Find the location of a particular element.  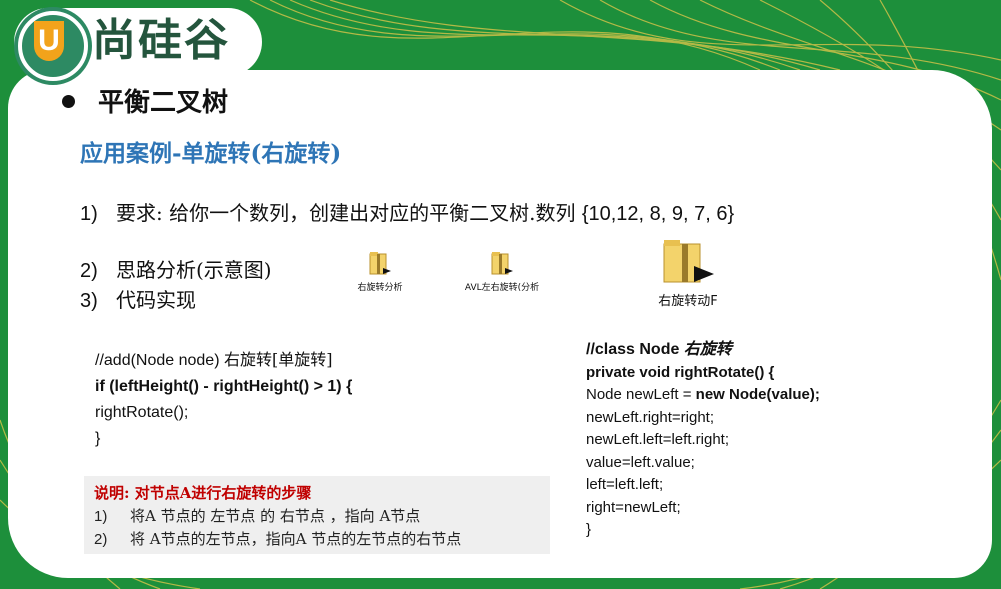

item-number: 1) is located at coordinates (89, 214).